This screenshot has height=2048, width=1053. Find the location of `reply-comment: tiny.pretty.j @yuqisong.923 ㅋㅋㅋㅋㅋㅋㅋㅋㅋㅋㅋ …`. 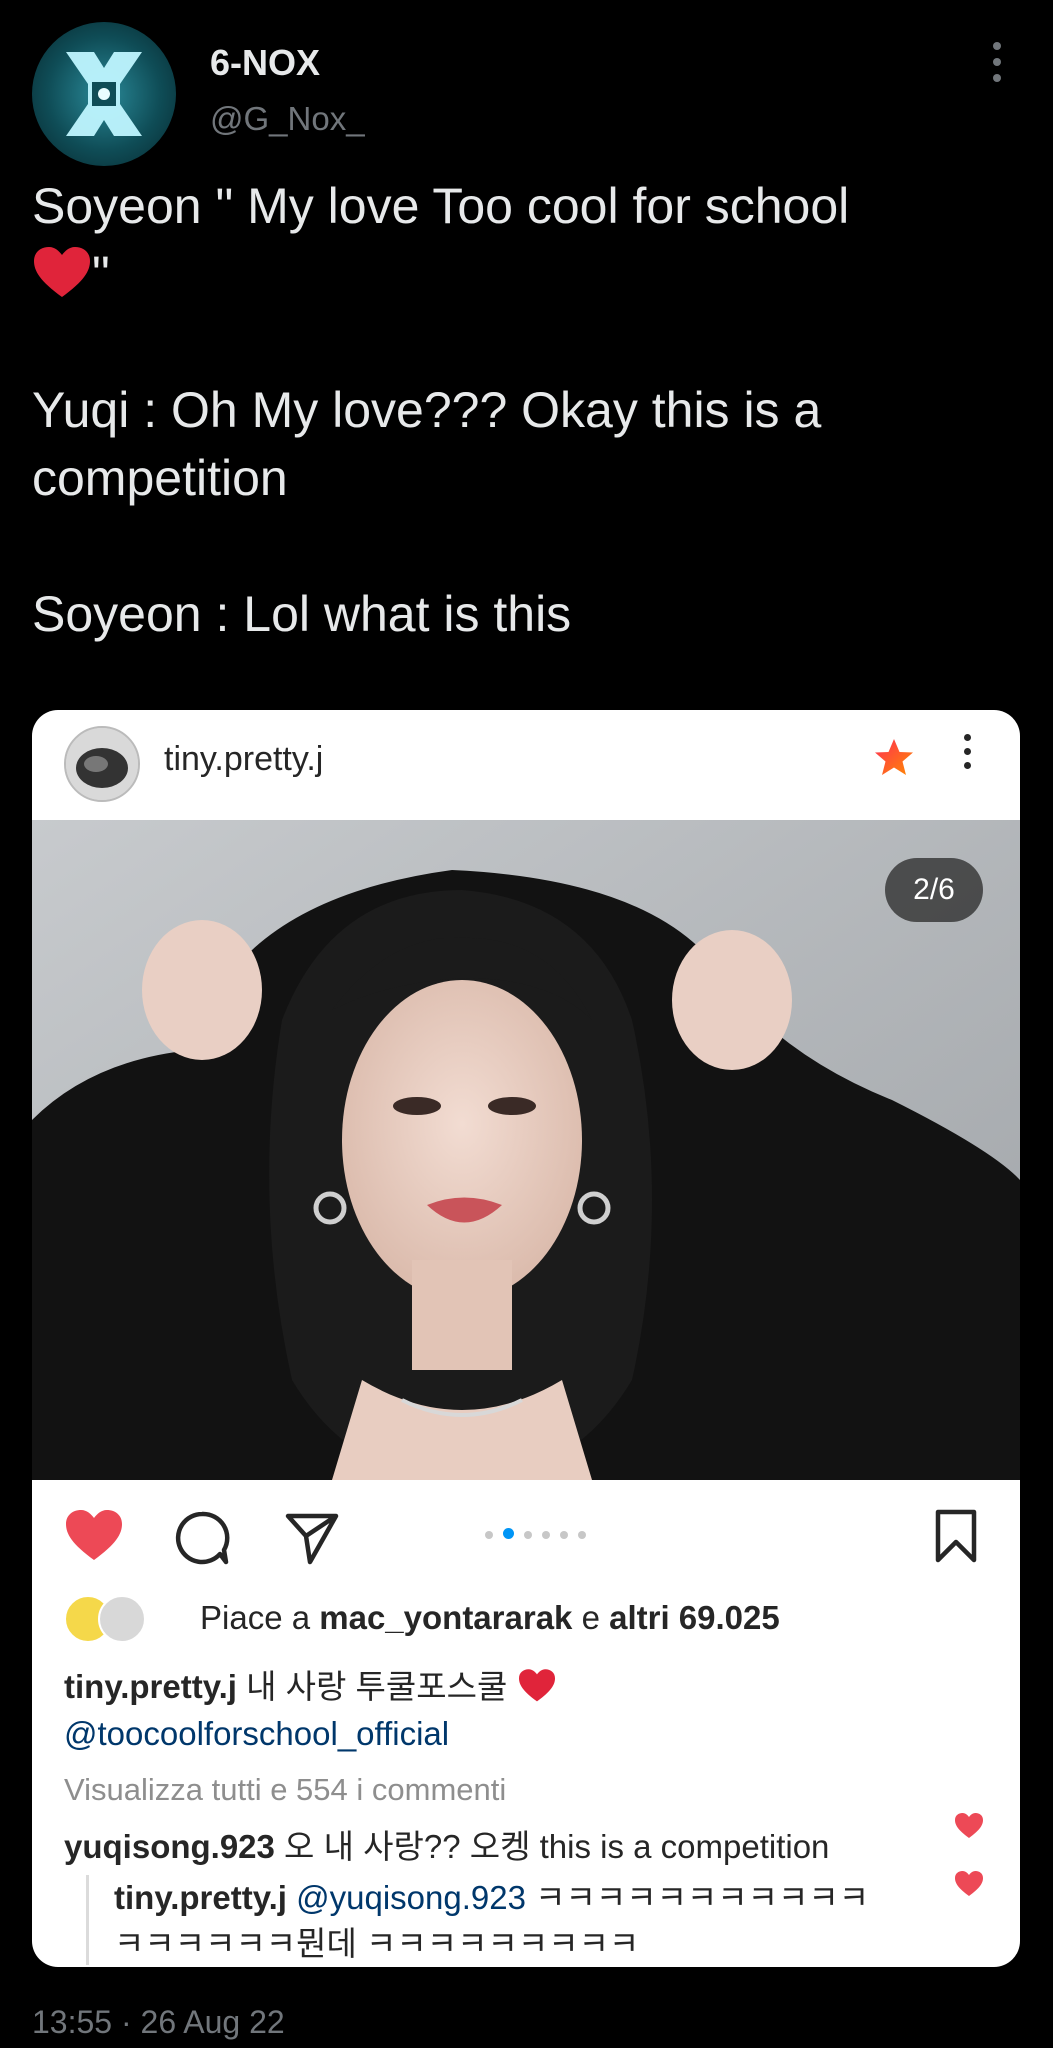

reply-comment: tiny.pretty.j @yuqisong.923 ㅋㅋㅋㅋㅋㅋㅋㅋㅋㅋㅋ … is located at coordinates (514, 1921).